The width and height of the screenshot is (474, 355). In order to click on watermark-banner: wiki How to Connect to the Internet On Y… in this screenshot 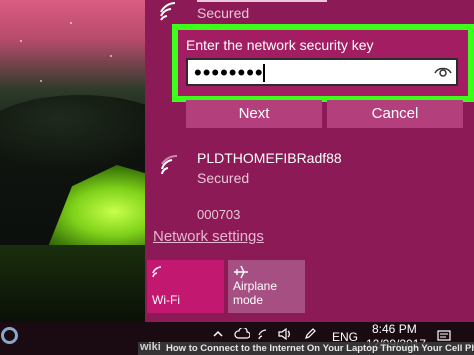, I will do `click(306, 348)`.